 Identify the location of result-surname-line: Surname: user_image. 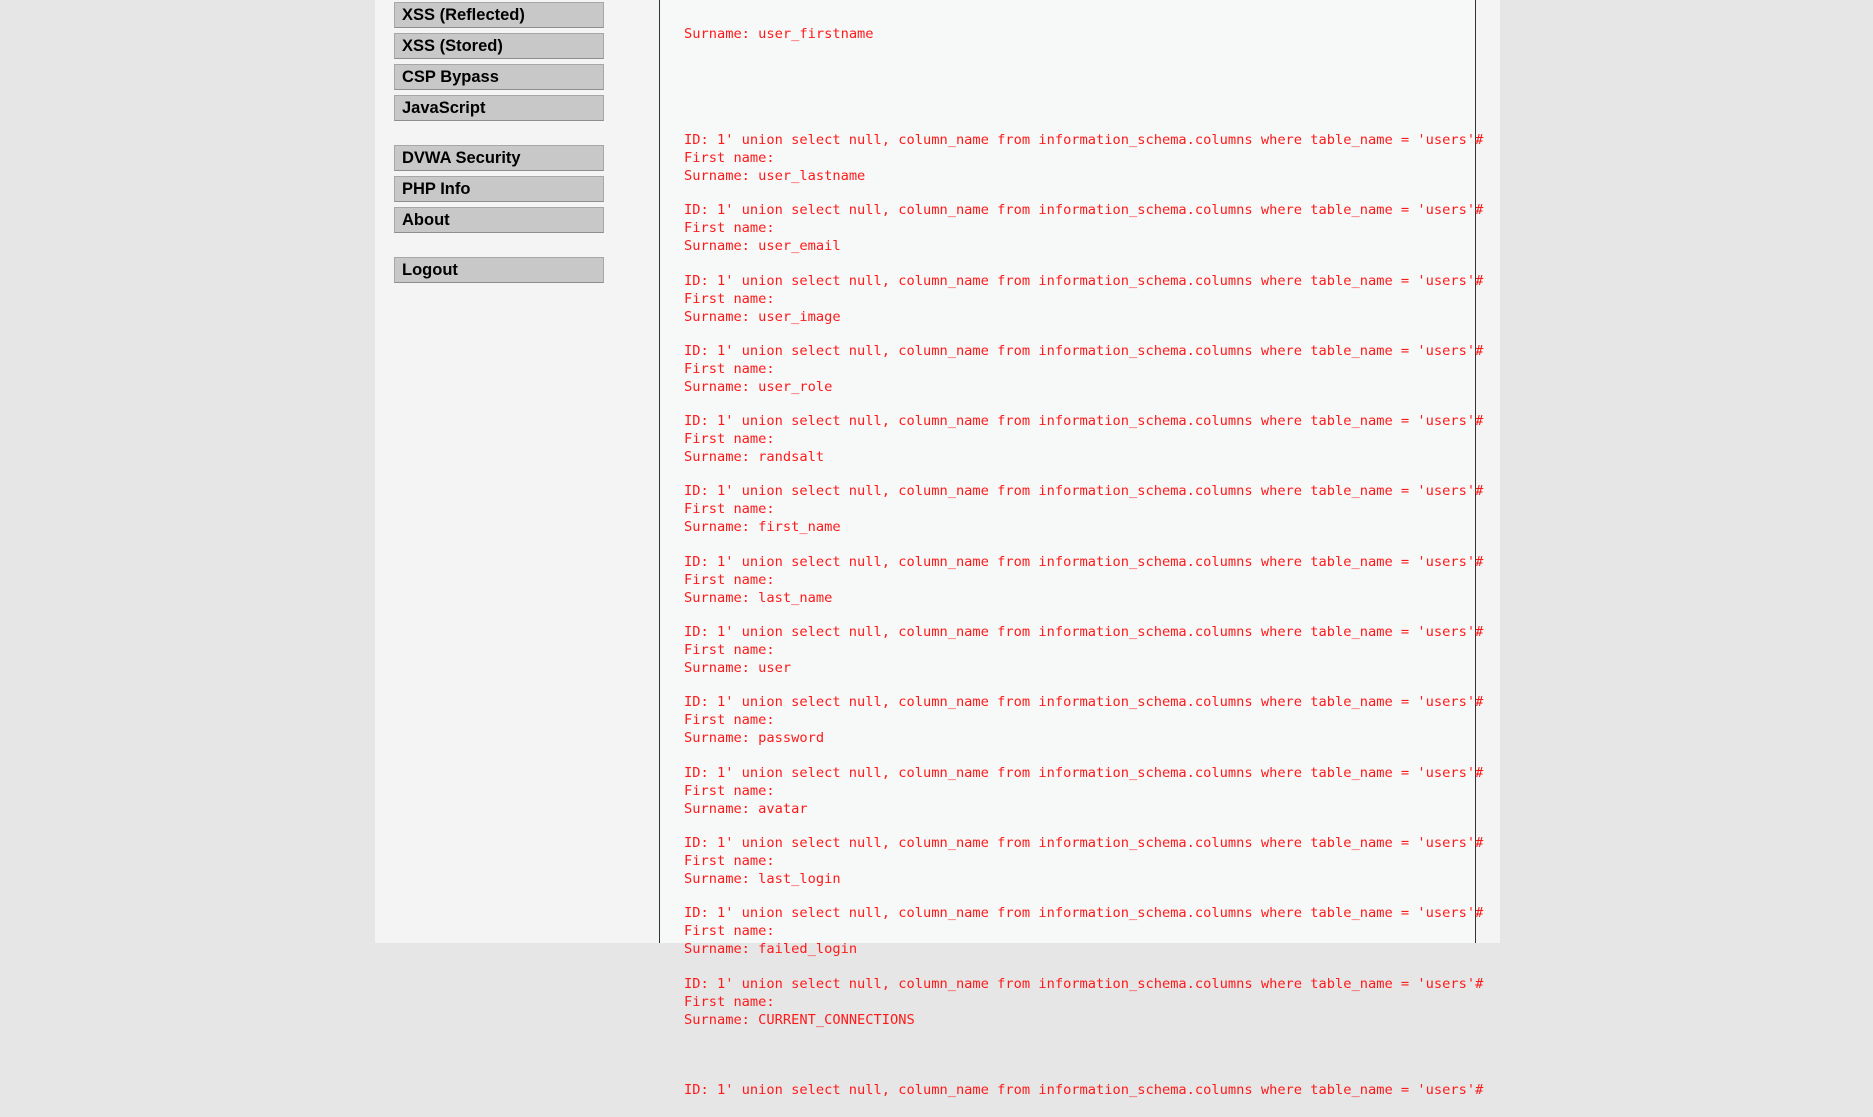
(762, 316).